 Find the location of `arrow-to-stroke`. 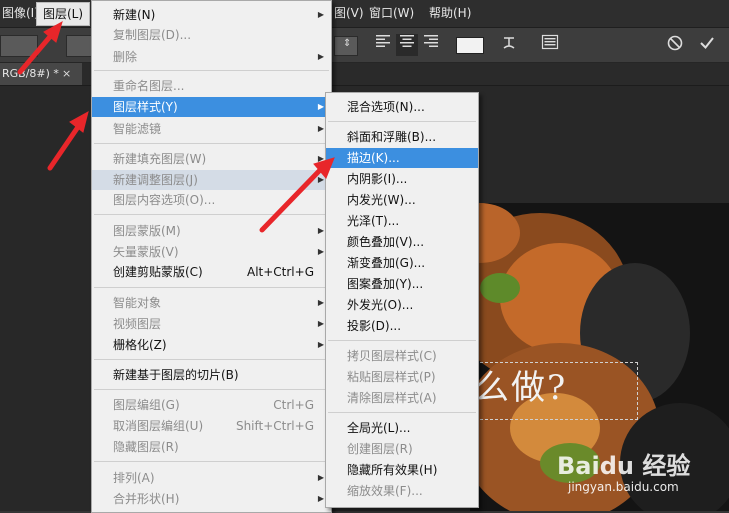

arrow-to-stroke is located at coordinates (292, 199).